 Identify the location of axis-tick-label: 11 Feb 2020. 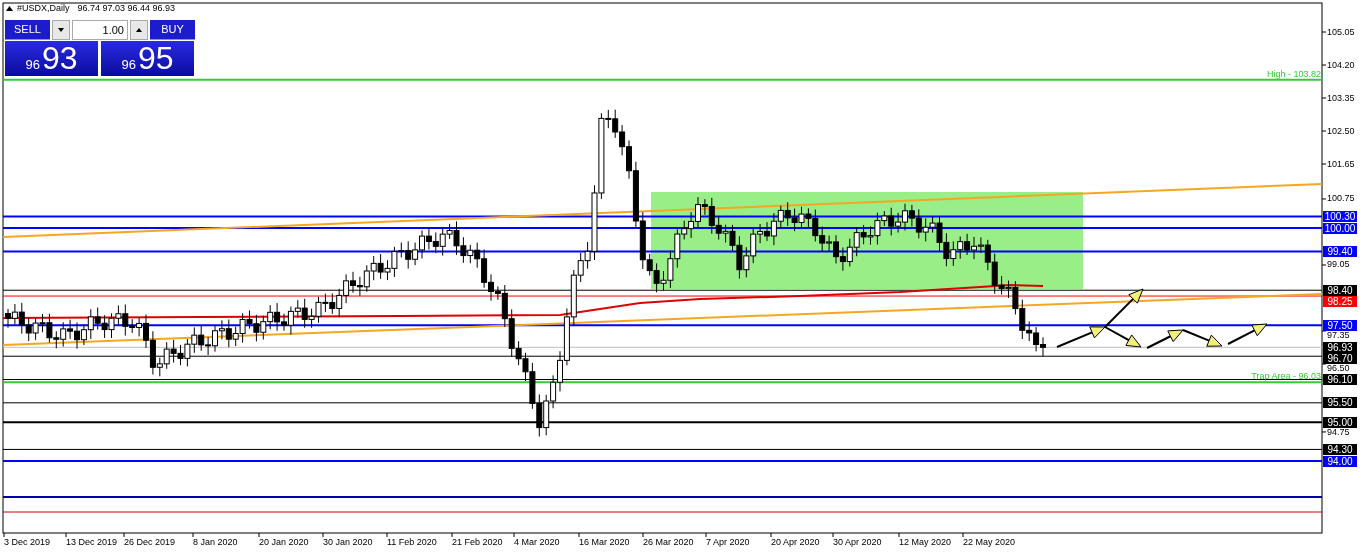
(412, 542).